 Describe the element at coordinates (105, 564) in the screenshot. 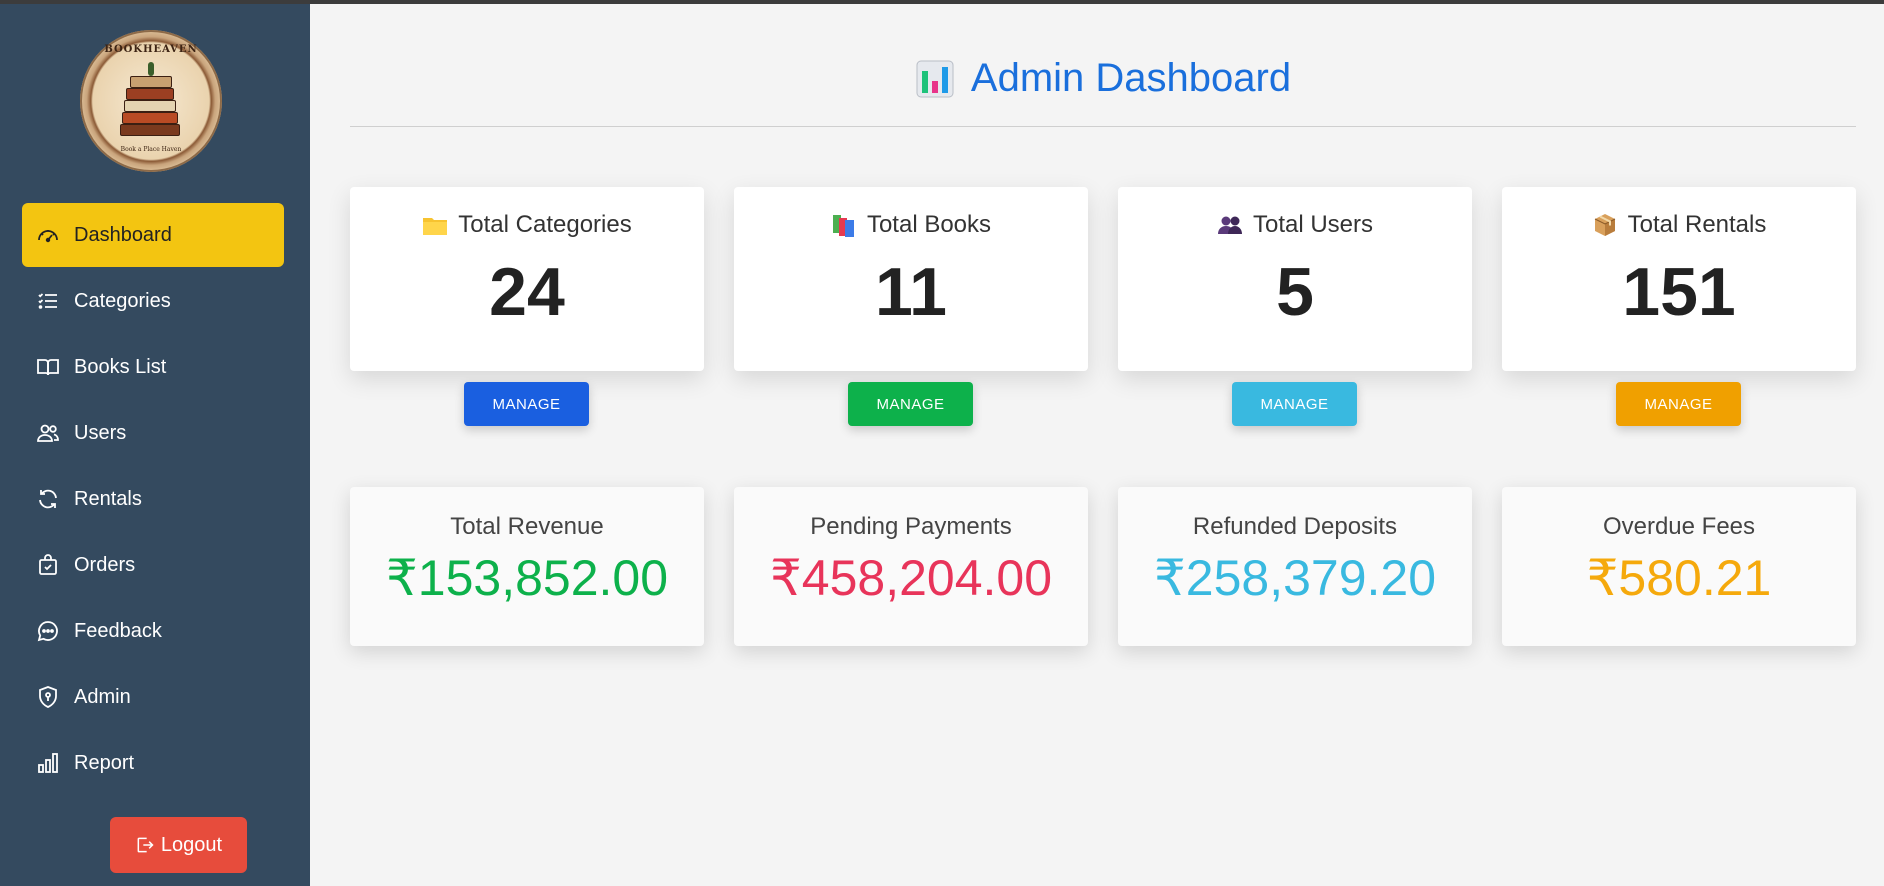

I see `sidebar-item-label: Orders` at that location.